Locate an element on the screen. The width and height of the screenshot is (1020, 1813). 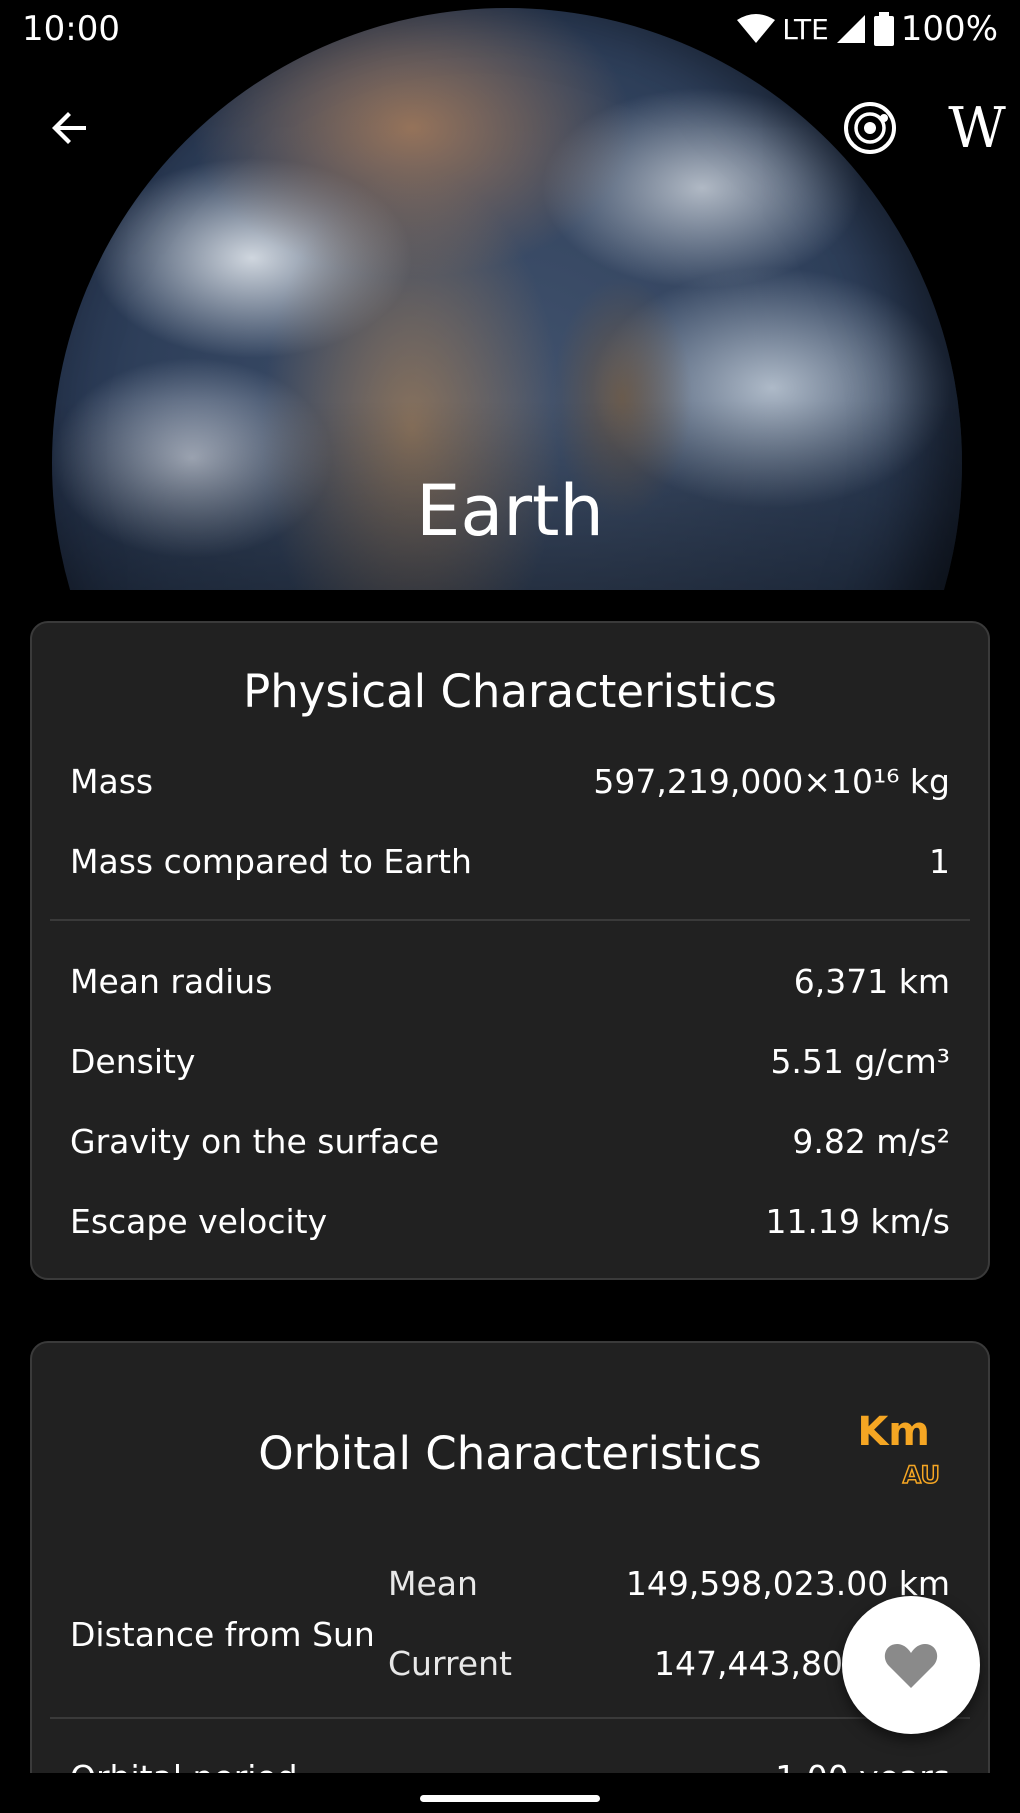
row-label: Mass is located at coordinates (112, 781).